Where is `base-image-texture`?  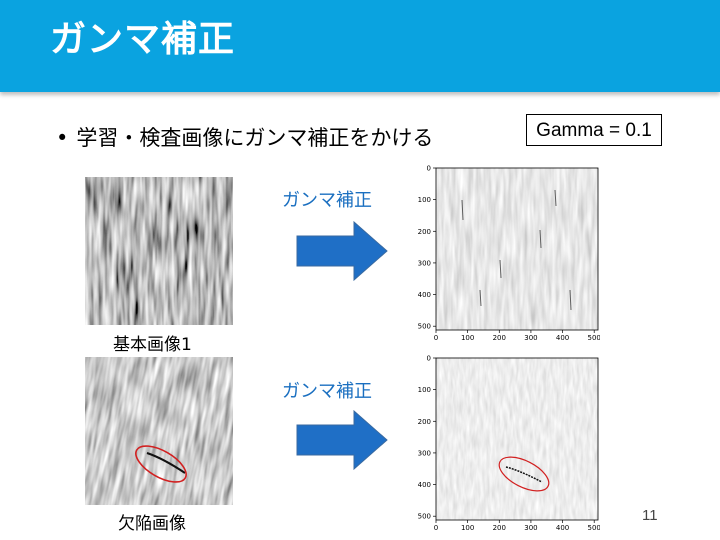 base-image-texture is located at coordinates (159, 251).